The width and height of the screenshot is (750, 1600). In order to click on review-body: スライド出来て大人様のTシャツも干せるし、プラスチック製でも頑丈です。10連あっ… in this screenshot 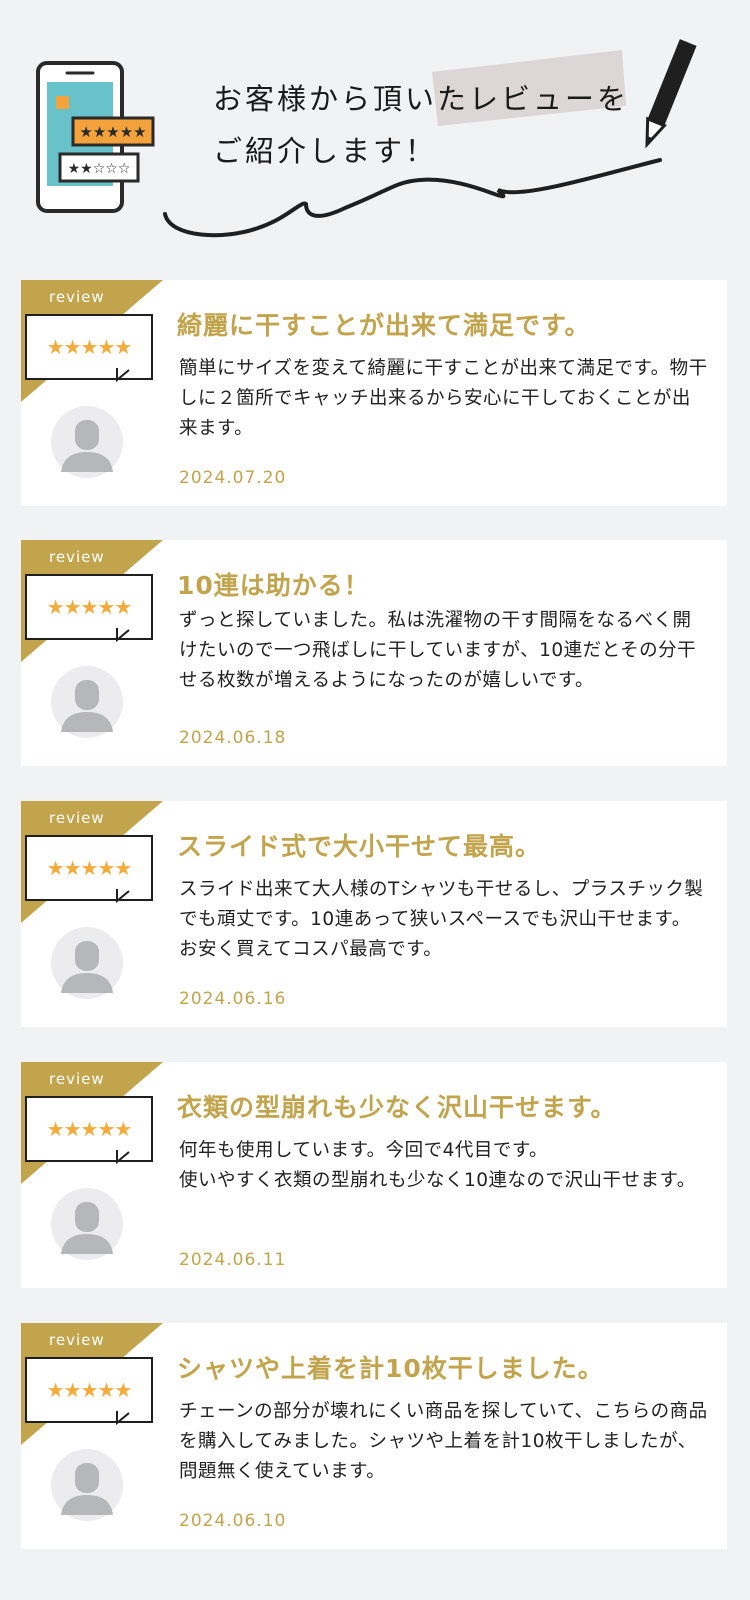, I will do `click(441, 919)`.